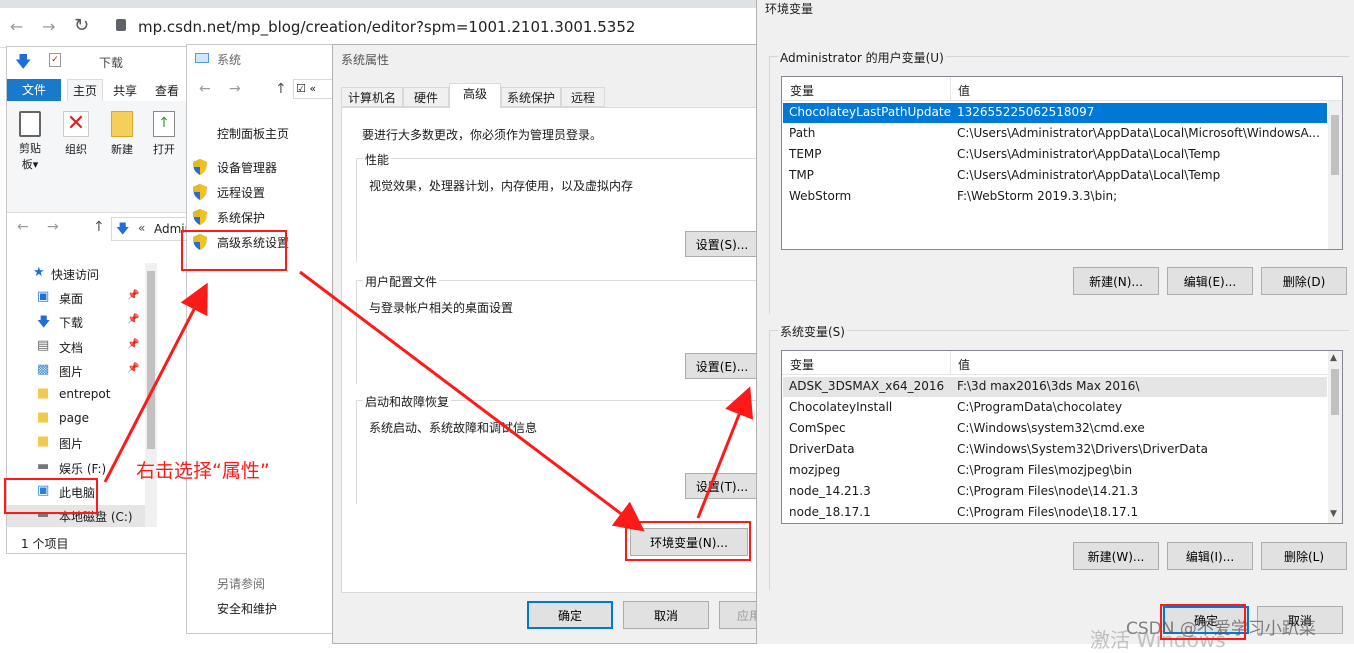 This screenshot has width=1354, height=653. Describe the element at coordinates (802, 90) in the screenshot. I see `user-col-variable: 变量` at that location.